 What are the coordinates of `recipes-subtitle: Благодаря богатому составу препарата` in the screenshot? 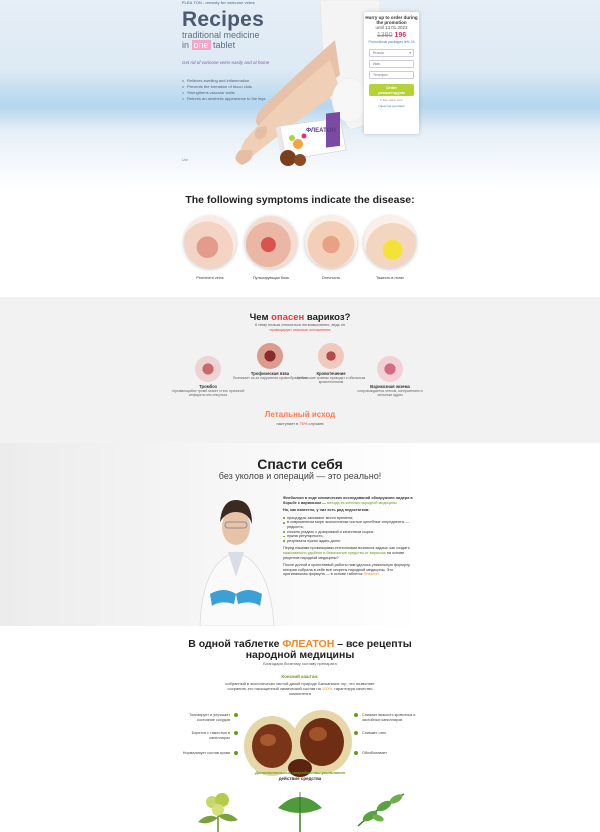 It's located at (300, 663).